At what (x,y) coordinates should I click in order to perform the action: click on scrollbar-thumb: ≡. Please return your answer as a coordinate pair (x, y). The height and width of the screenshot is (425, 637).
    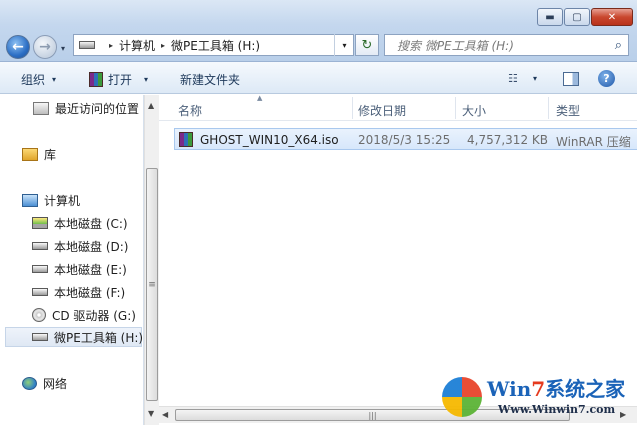
    Looking at the image, I should click on (152, 284).